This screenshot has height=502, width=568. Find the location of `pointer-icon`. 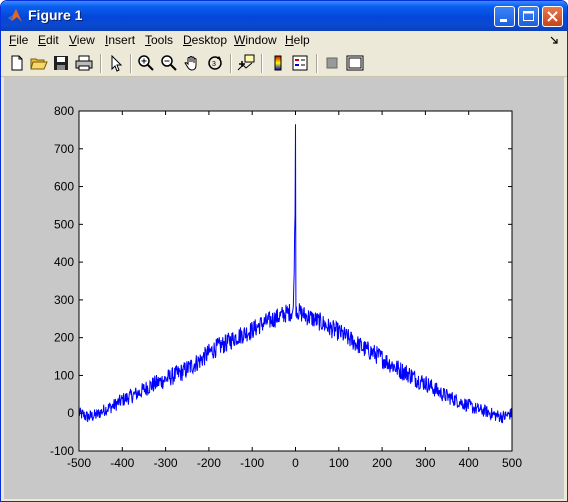

pointer-icon is located at coordinates (116, 63).